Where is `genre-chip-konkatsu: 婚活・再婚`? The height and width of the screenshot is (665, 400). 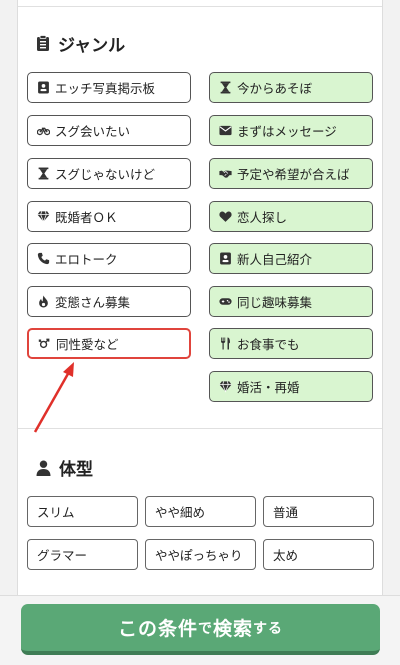 genre-chip-konkatsu: 婚活・再婚 is located at coordinates (291, 386).